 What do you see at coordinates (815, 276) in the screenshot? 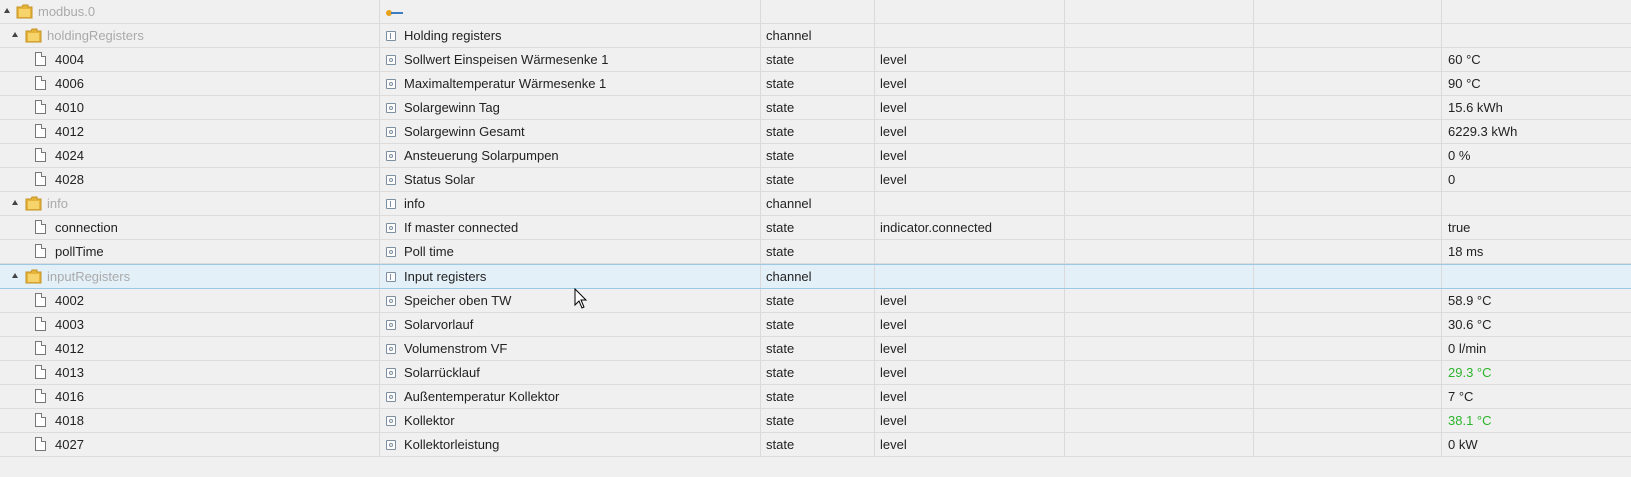
I see `tree-row-channel-inputRegisters: inputRegisters Input registers channel` at bounding box center [815, 276].